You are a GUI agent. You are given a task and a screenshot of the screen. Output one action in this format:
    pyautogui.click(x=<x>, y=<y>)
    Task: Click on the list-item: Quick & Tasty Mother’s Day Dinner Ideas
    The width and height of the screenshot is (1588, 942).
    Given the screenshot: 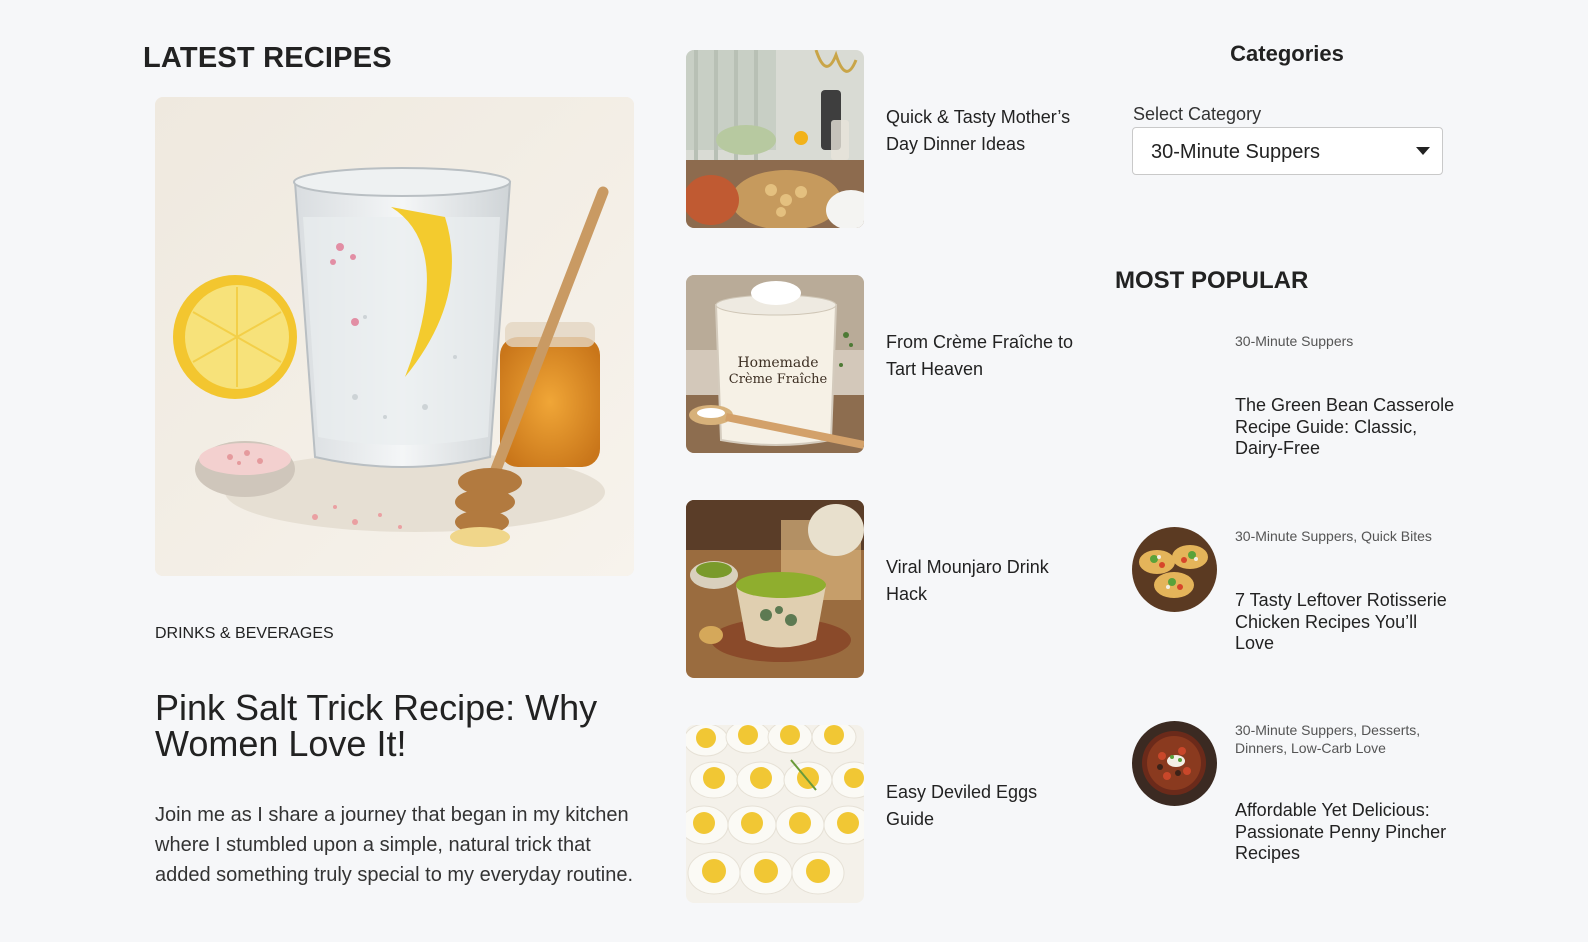 What is the action you would take?
    pyautogui.click(x=896, y=139)
    